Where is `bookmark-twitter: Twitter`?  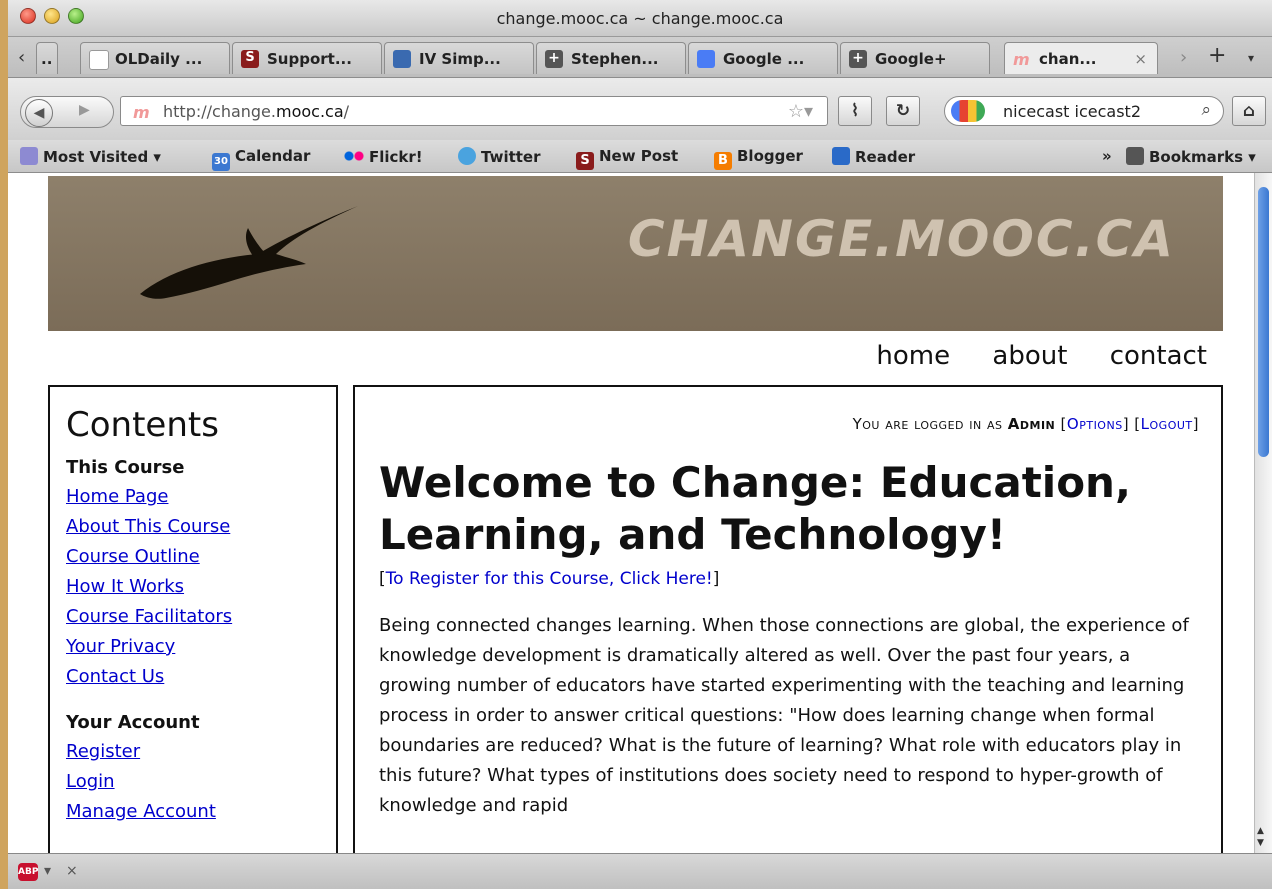 bookmark-twitter: Twitter is located at coordinates (499, 156).